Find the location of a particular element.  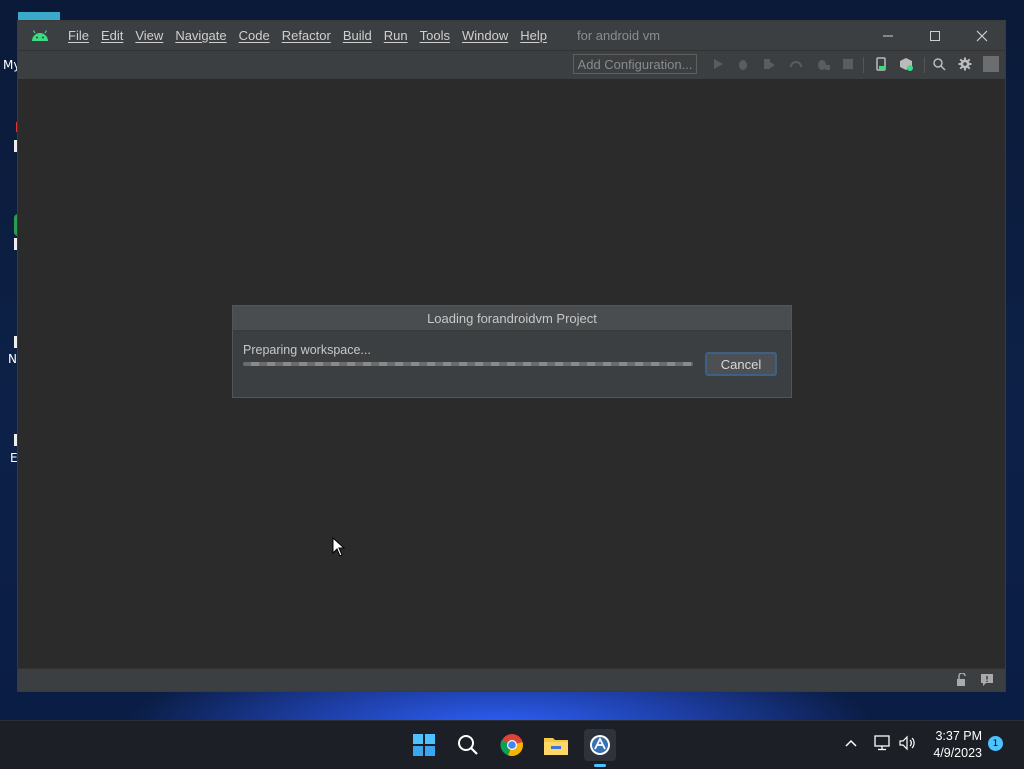

menu-navigate: Navigate is located at coordinates (200, 35).